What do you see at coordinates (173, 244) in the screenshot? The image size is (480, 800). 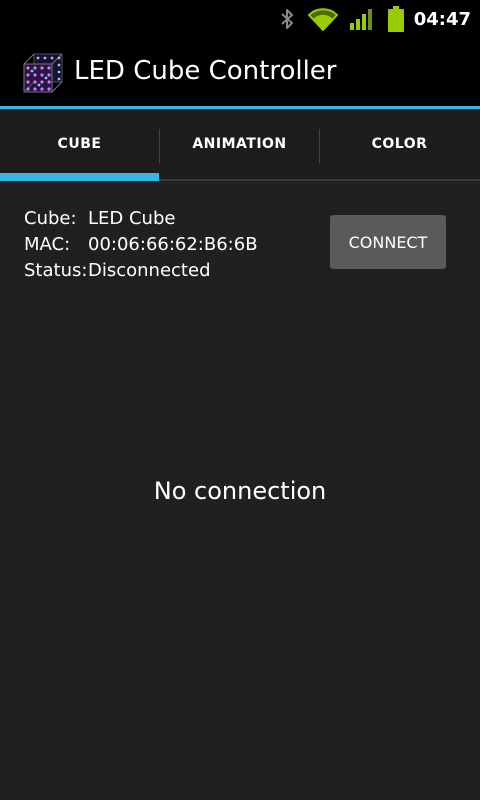 I see `mac-value: 00:06:66:62:B6:6B` at bounding box center [173, 244].